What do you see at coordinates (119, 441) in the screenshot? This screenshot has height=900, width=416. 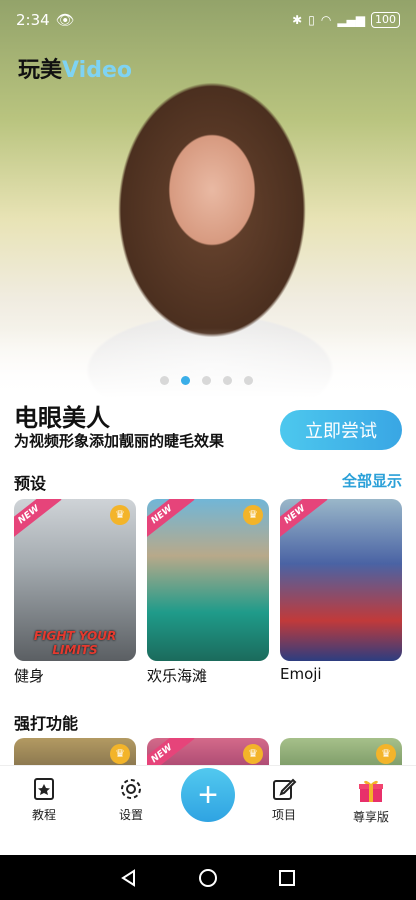 I see `feature-subtitle: 为视频形象添加靓丽的睫毛效果` at bounding box center [119, 441].